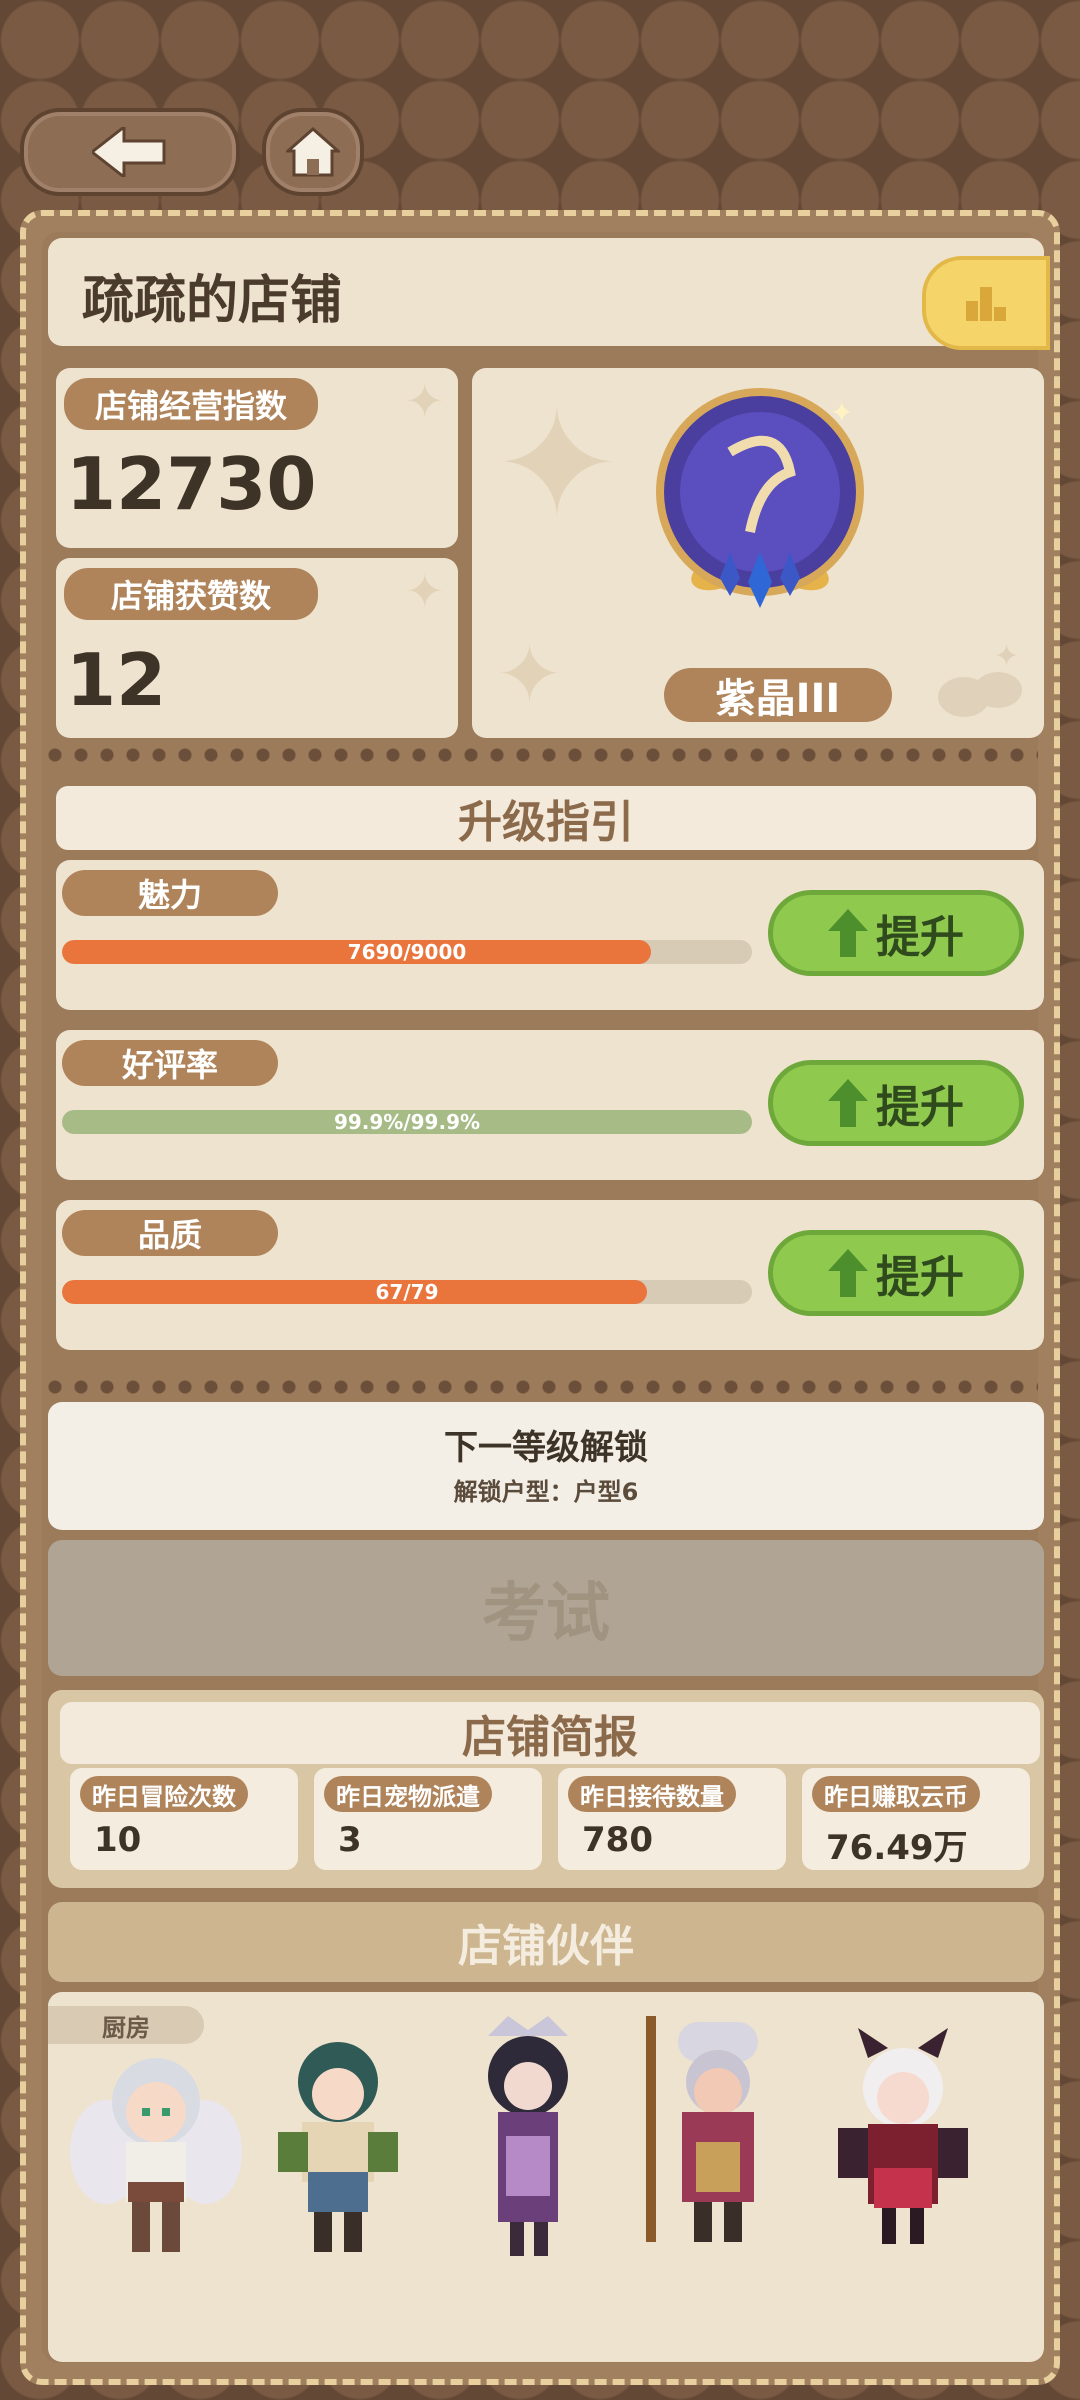 This screenshot has width=1080, height=2400. I want to click on charm-upgrade-button: 提升, so click(896, 933).